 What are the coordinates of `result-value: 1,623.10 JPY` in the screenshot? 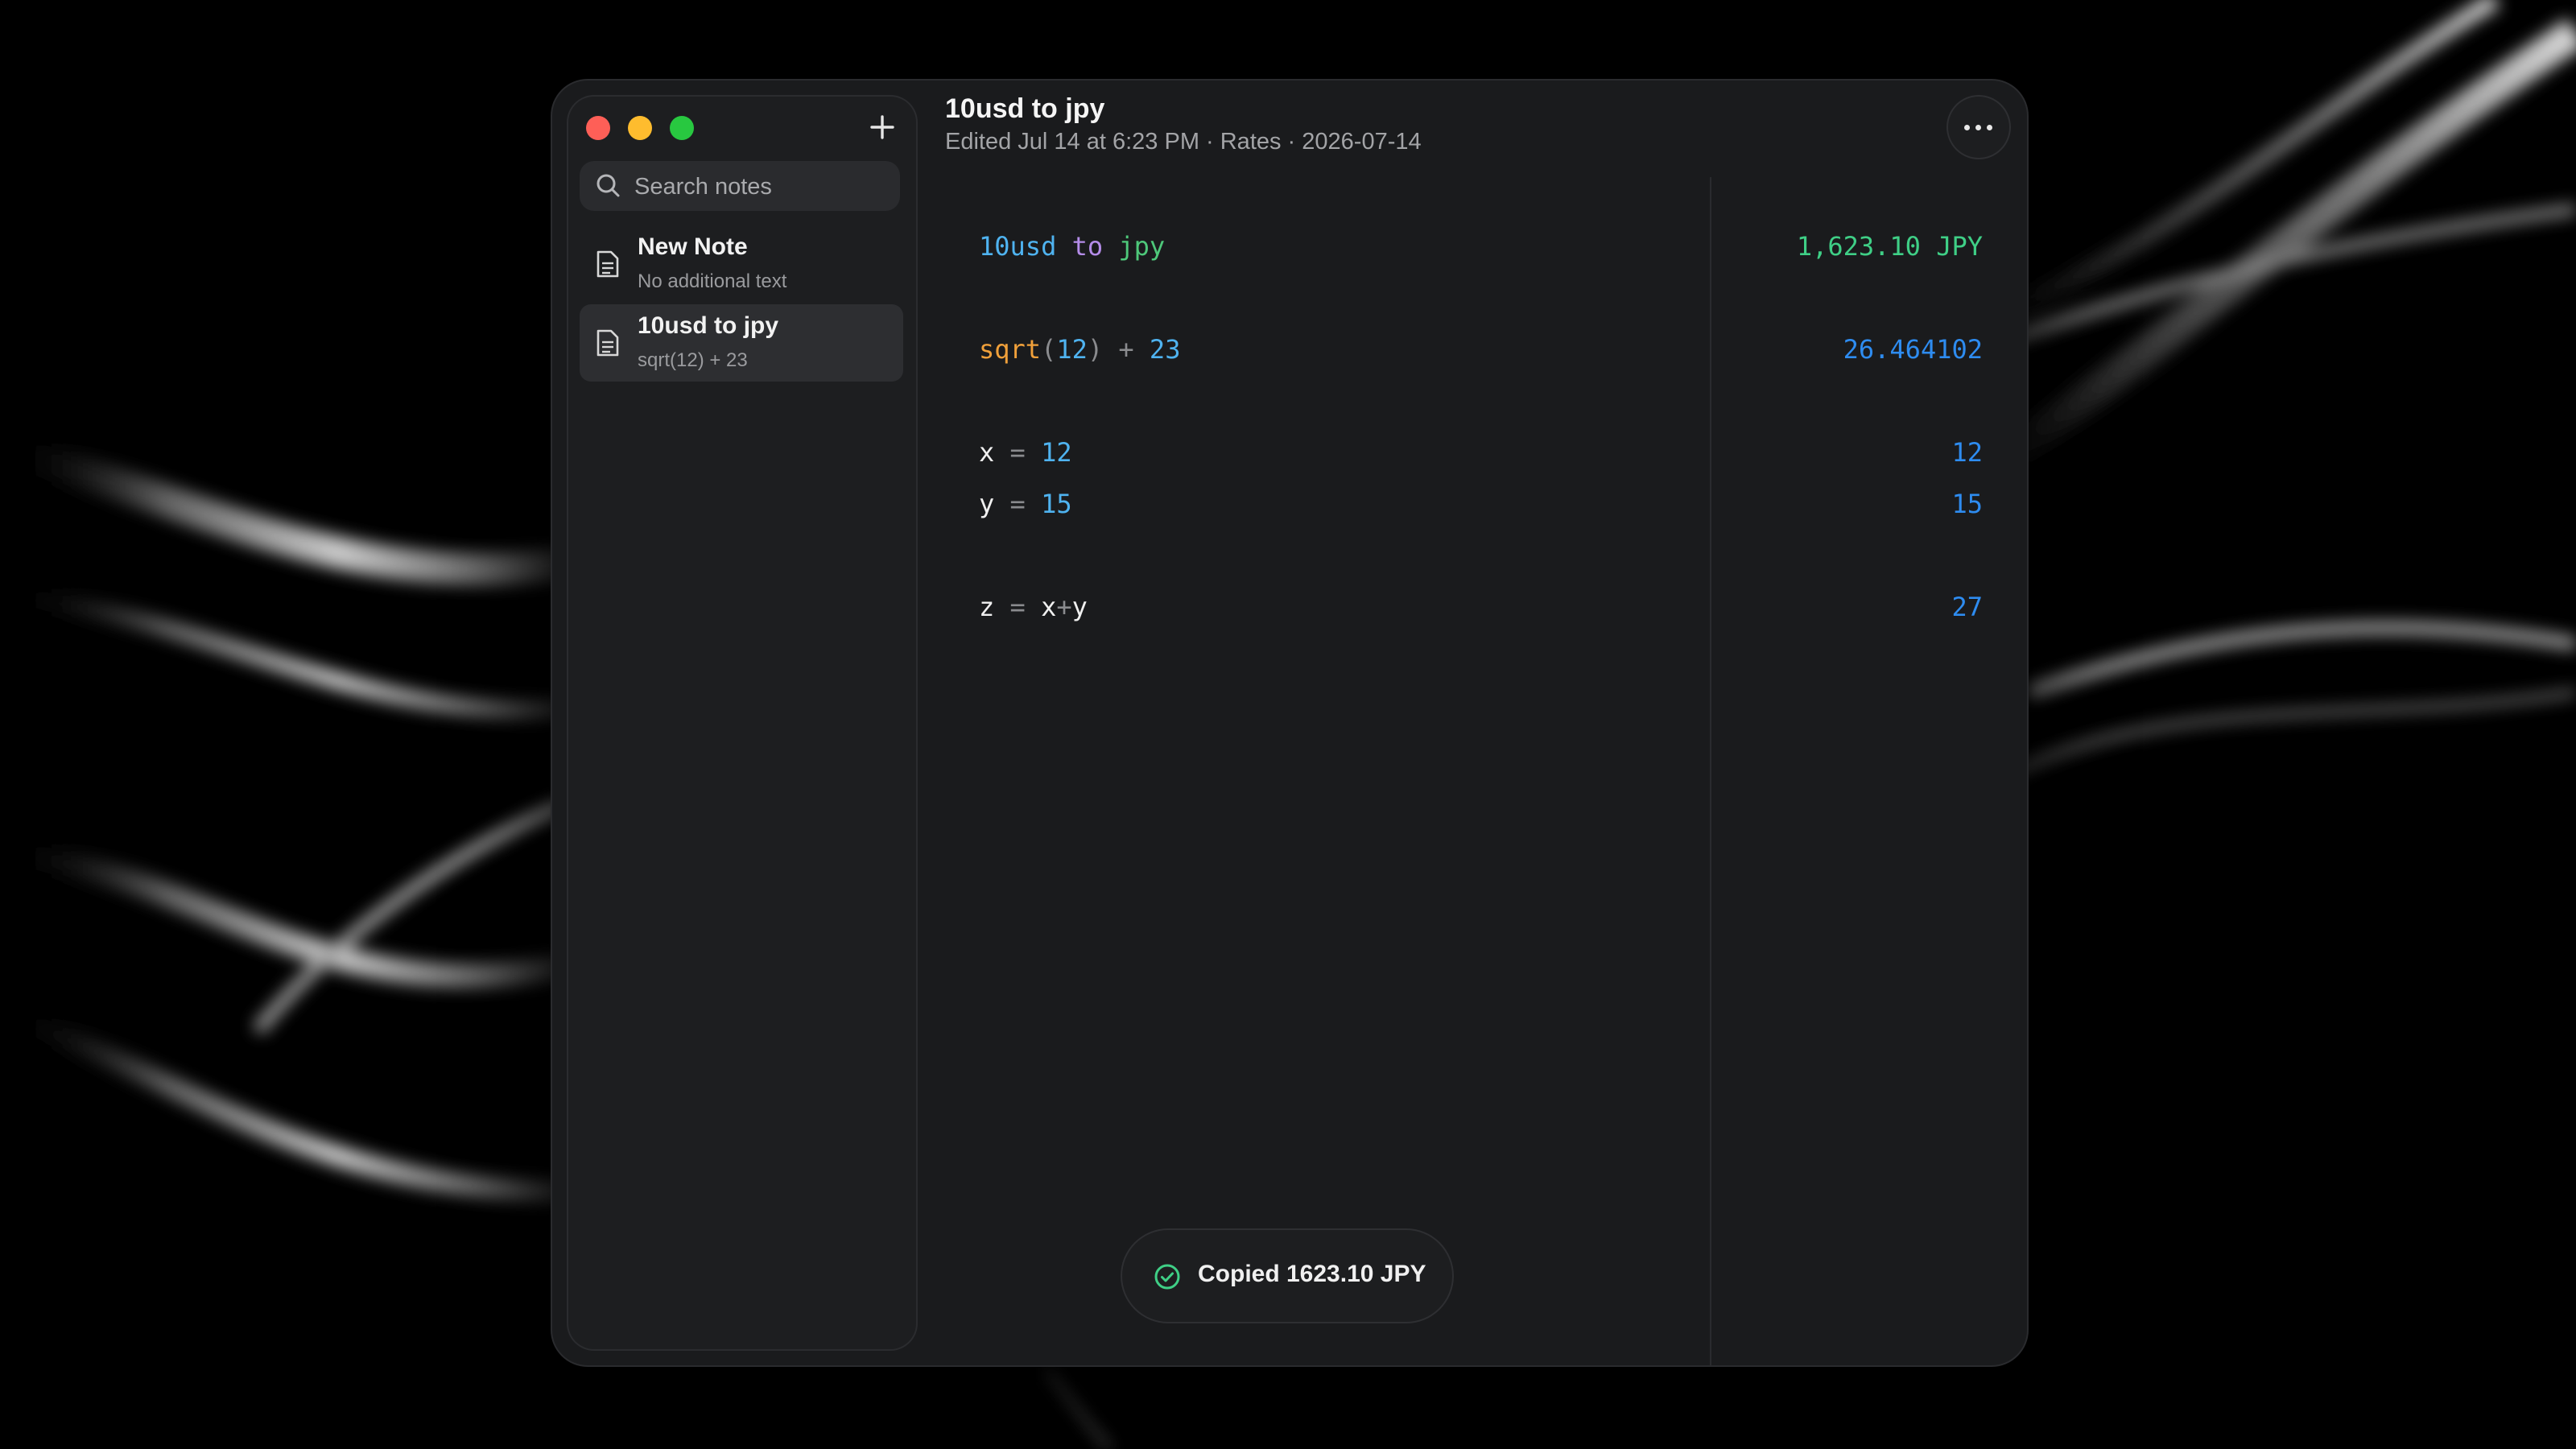 It's located at (1890, 246).